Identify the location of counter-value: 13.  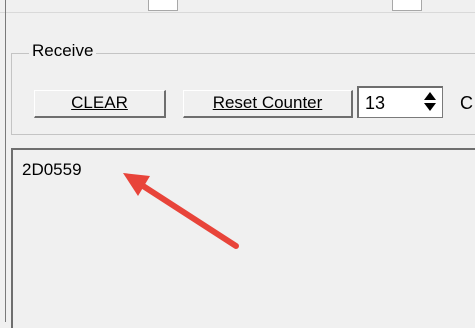
(375, 103).